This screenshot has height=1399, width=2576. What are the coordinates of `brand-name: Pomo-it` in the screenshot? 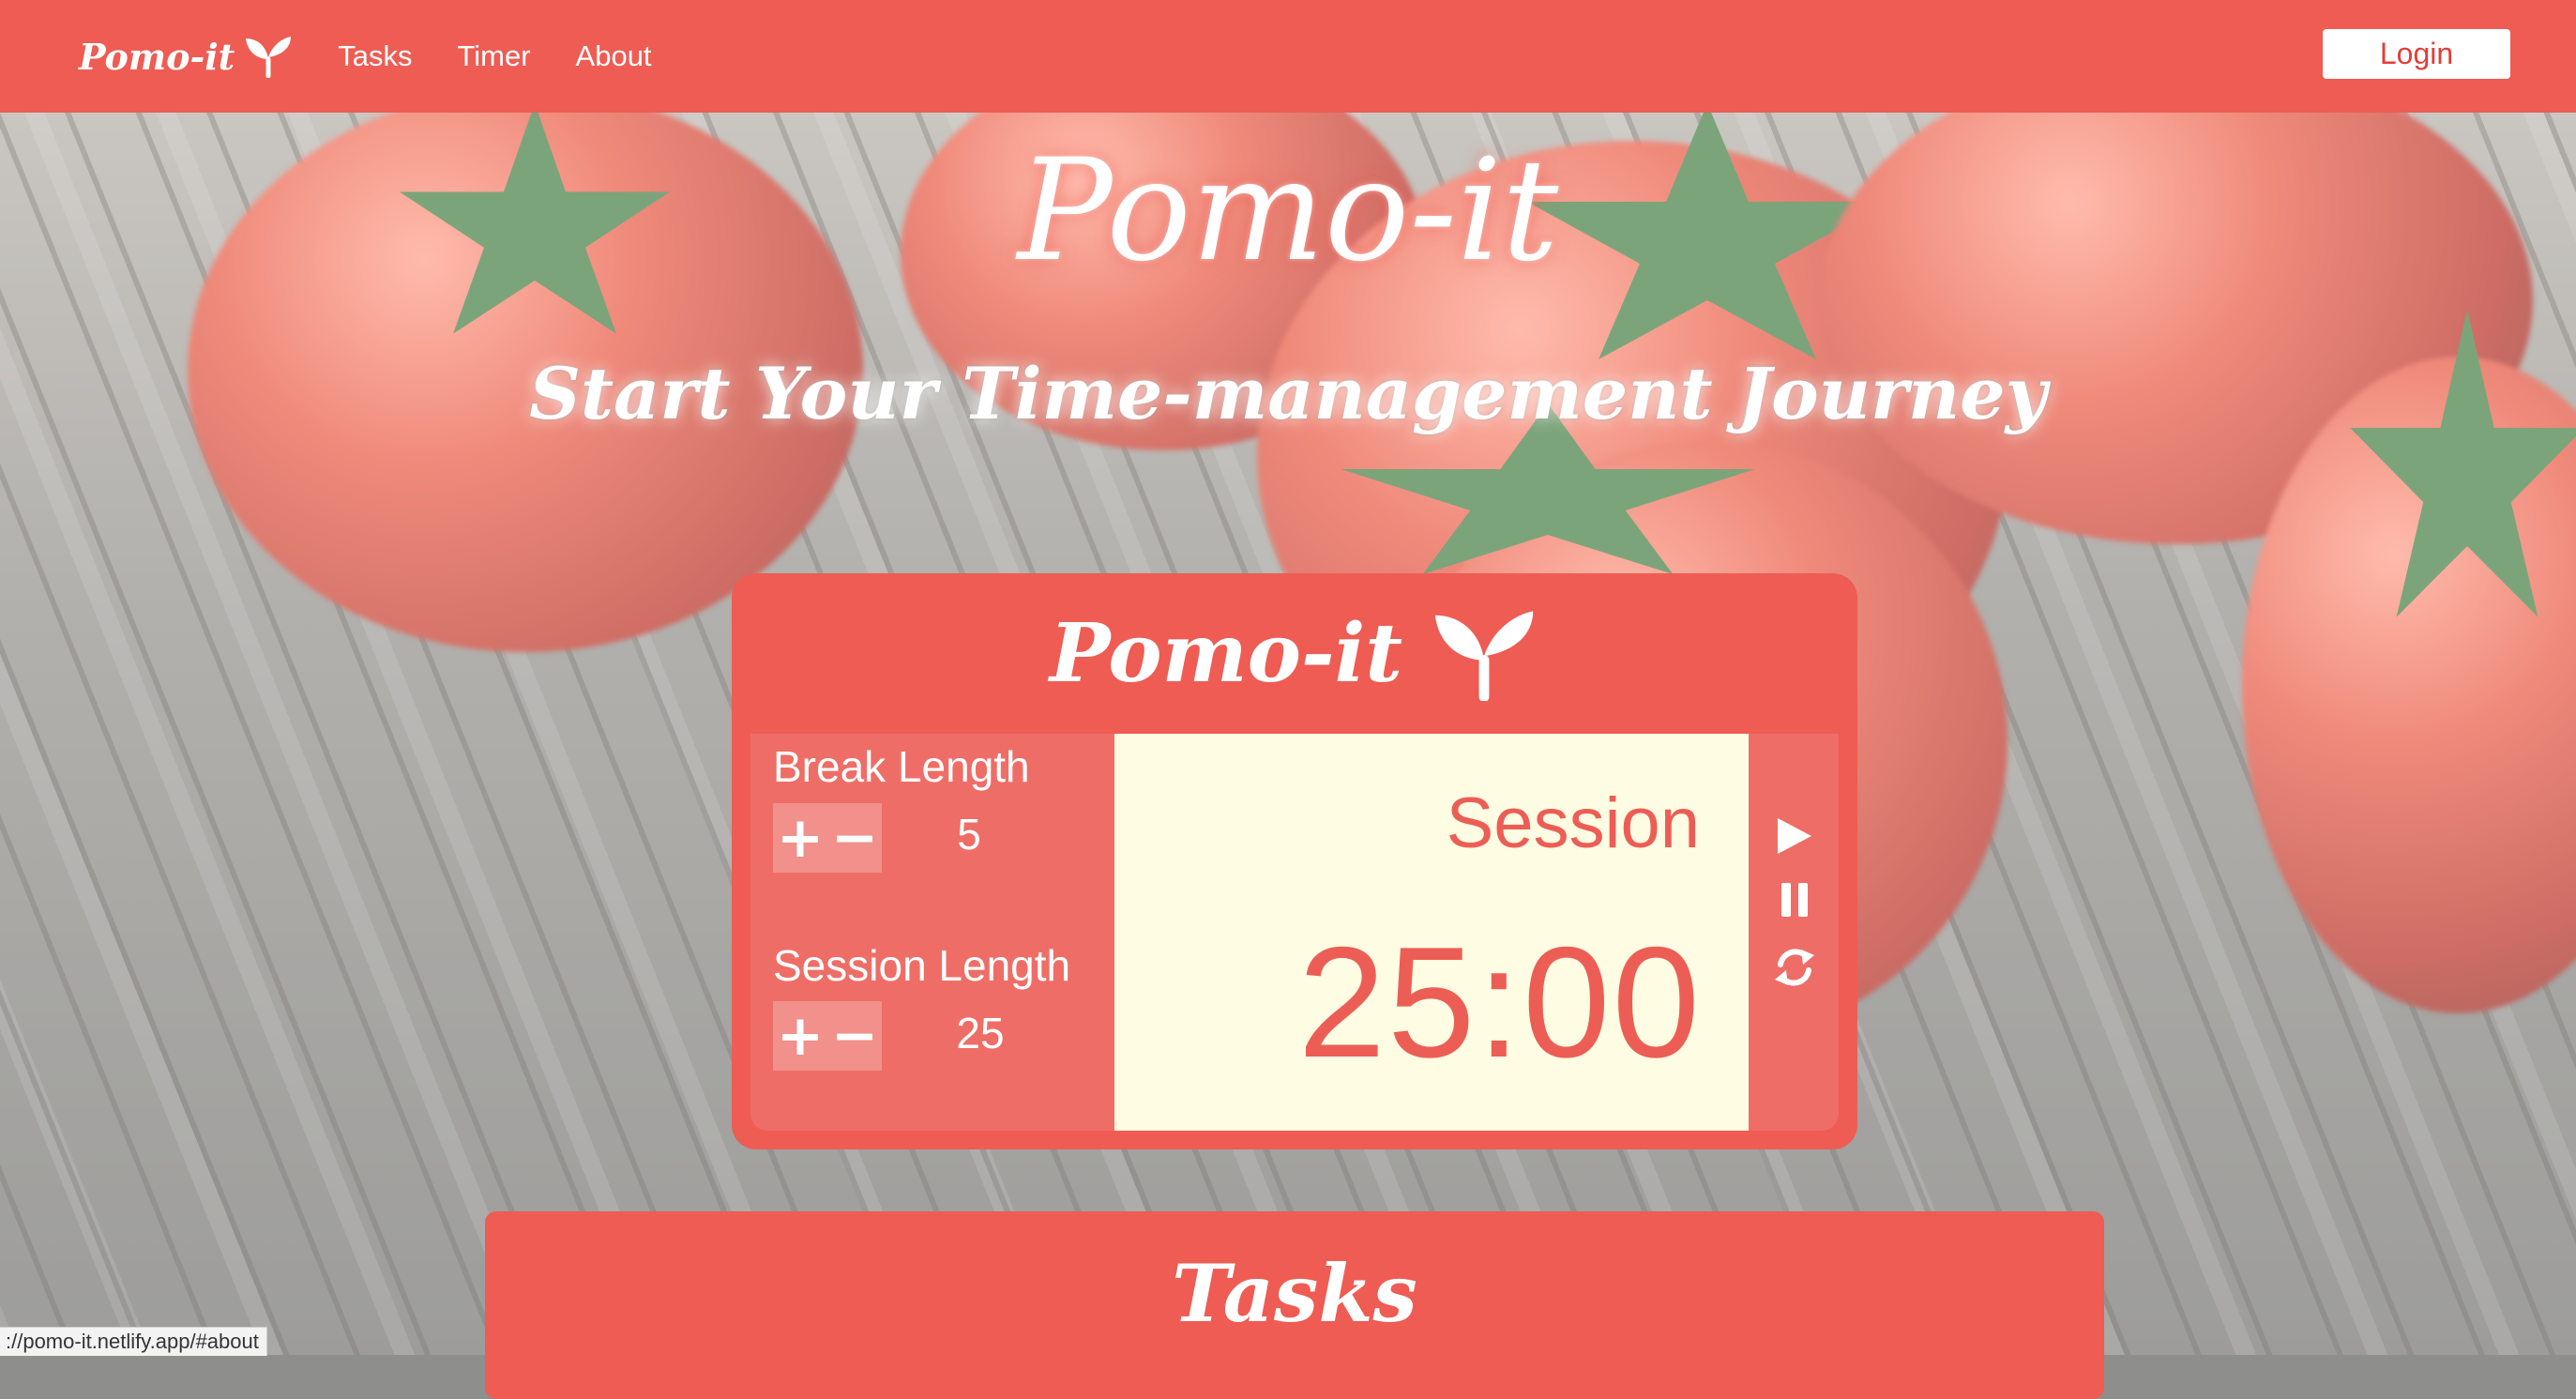 It's located at (157, 56).